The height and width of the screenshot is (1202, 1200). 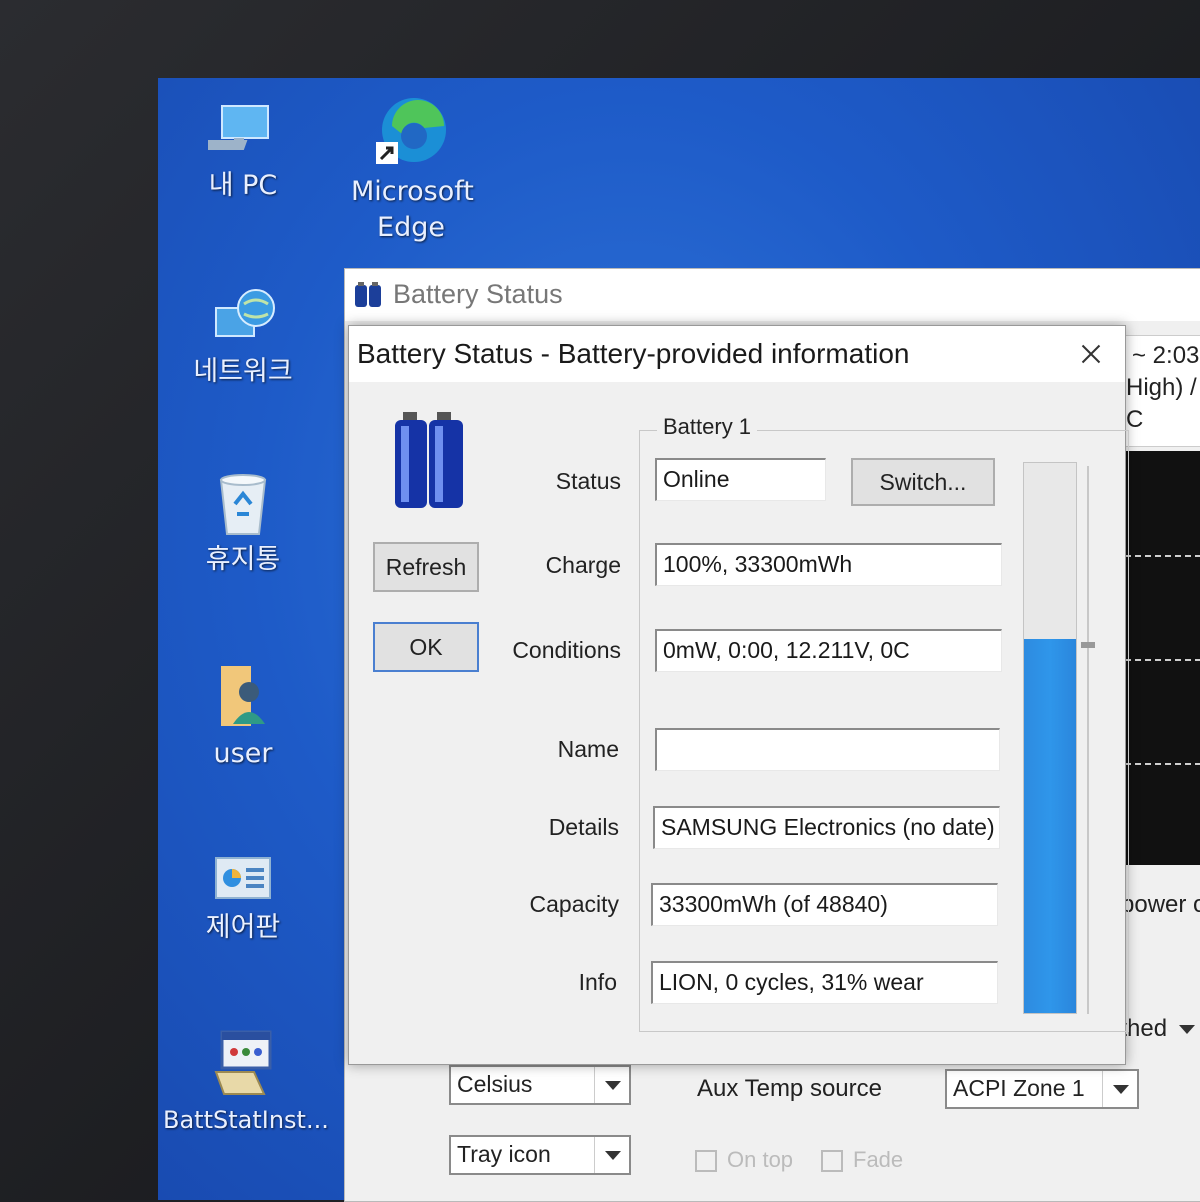 What do you see at coordinates (243, 185) in the screenshot?
I see `desktop-icon-label: 내 PC` at bounding box center [243, 185].